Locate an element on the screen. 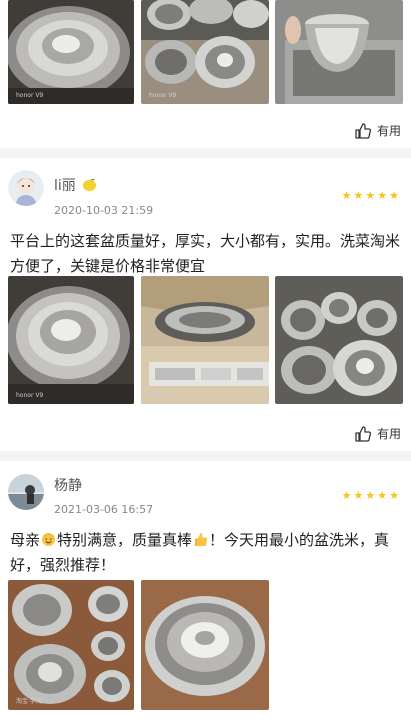 This screenshot has height=719, width=411. review-text-part: 特别满意，质量真棒 is located at coordinates (125, 540).